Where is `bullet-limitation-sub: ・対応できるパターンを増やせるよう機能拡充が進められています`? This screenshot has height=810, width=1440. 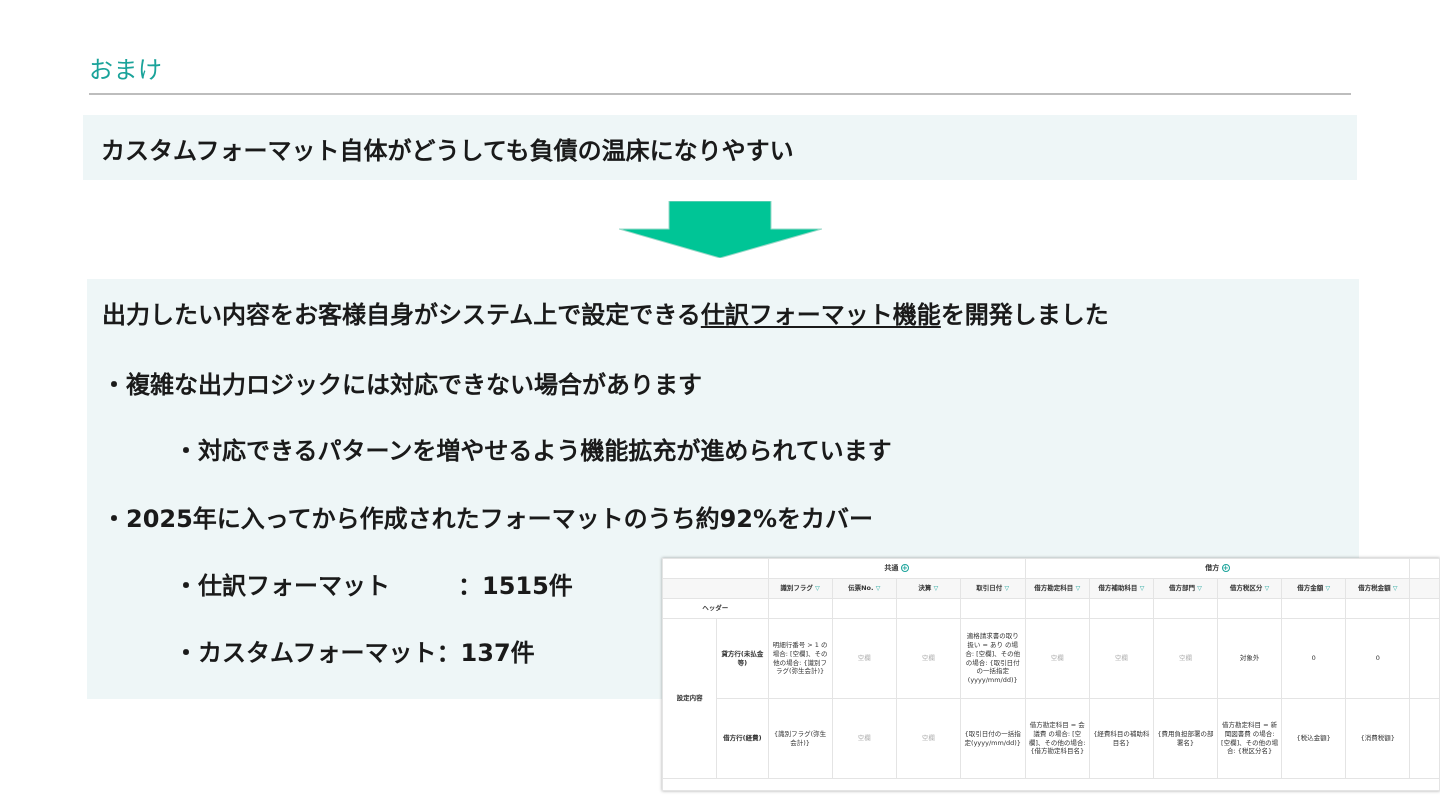 bullet-limitation-sub: ・対応できるパターンを増やせるよう機能拡充が進められています is located at coordinates (533, 451).